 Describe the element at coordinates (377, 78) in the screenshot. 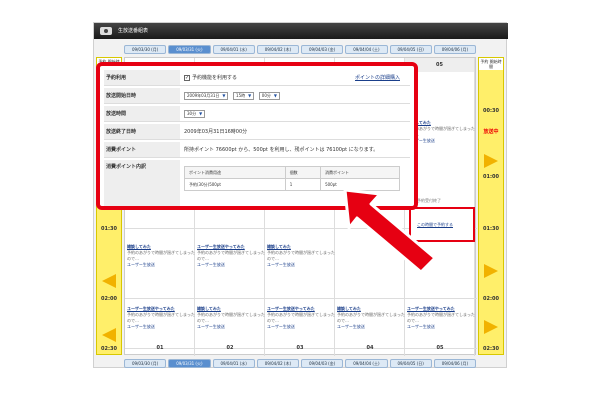

I see `points-link: ポイントの詳細購入` at that location.